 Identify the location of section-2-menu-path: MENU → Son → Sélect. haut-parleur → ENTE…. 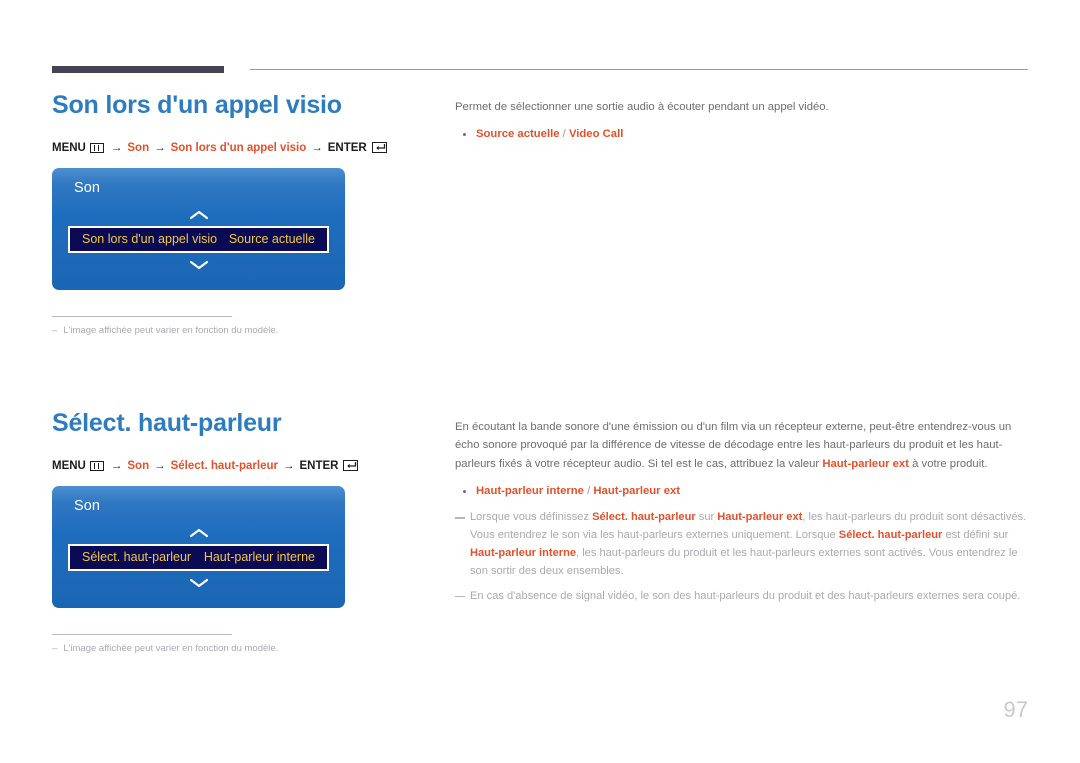
(247, 466).